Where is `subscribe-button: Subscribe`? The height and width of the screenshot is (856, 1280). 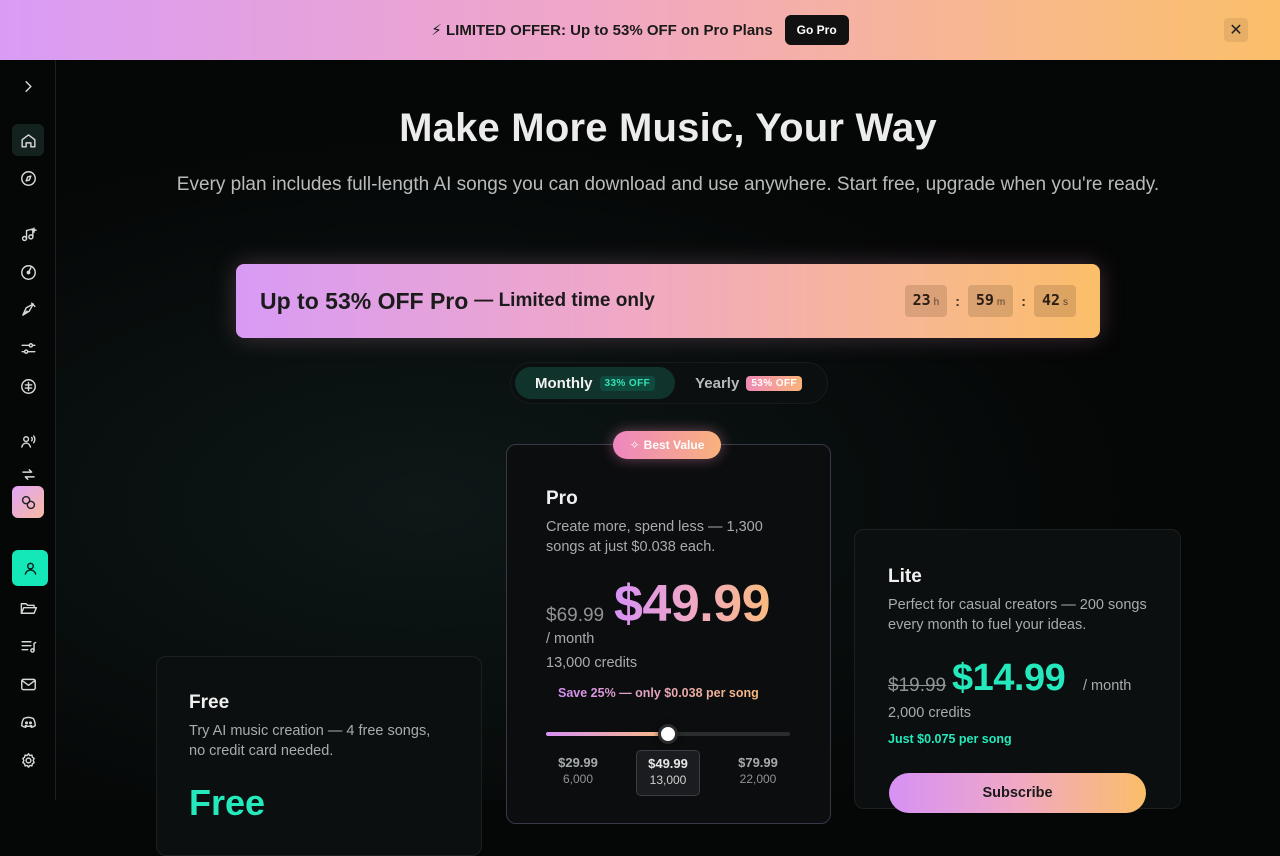
subscribe-button: Subscribe is located at coordinates (1017, 793).